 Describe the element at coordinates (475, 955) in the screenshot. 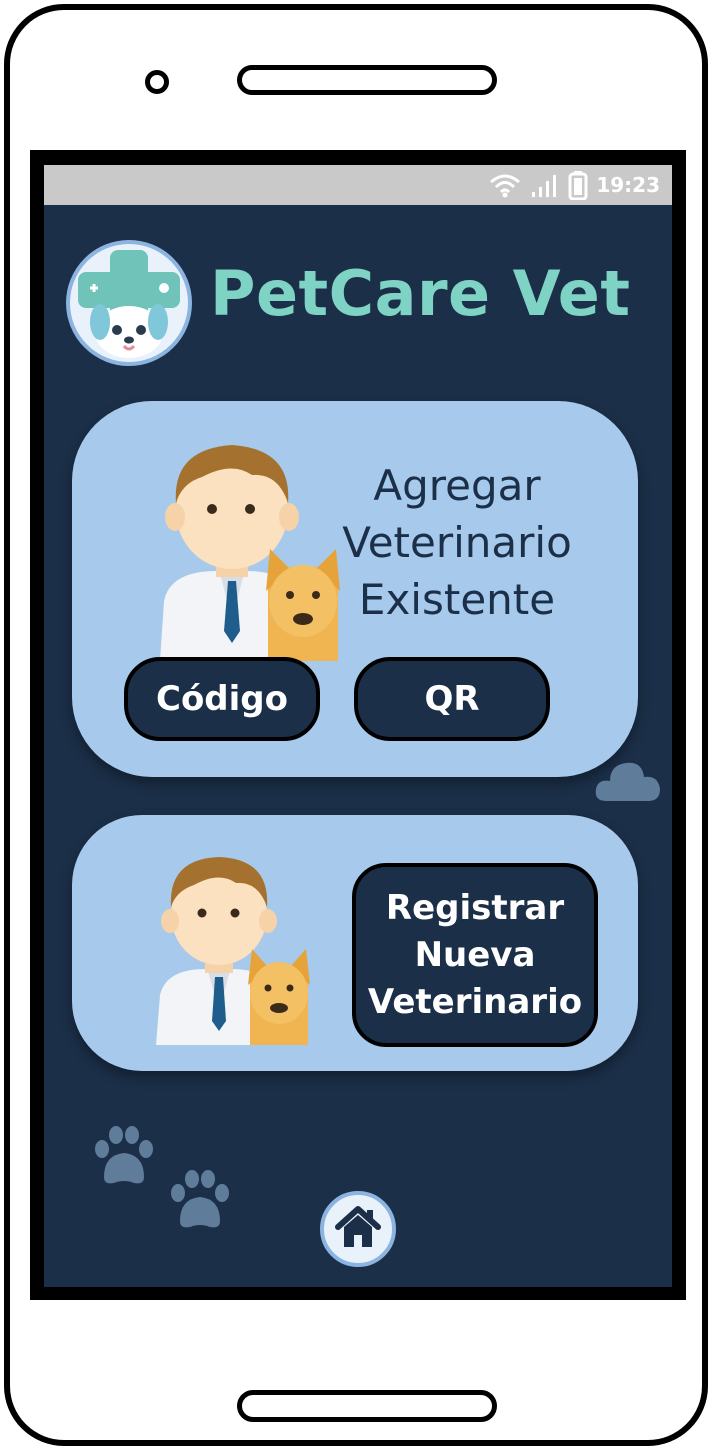

I see `register-new-vet-button: Registrar Nueva Veterinario` at that location.